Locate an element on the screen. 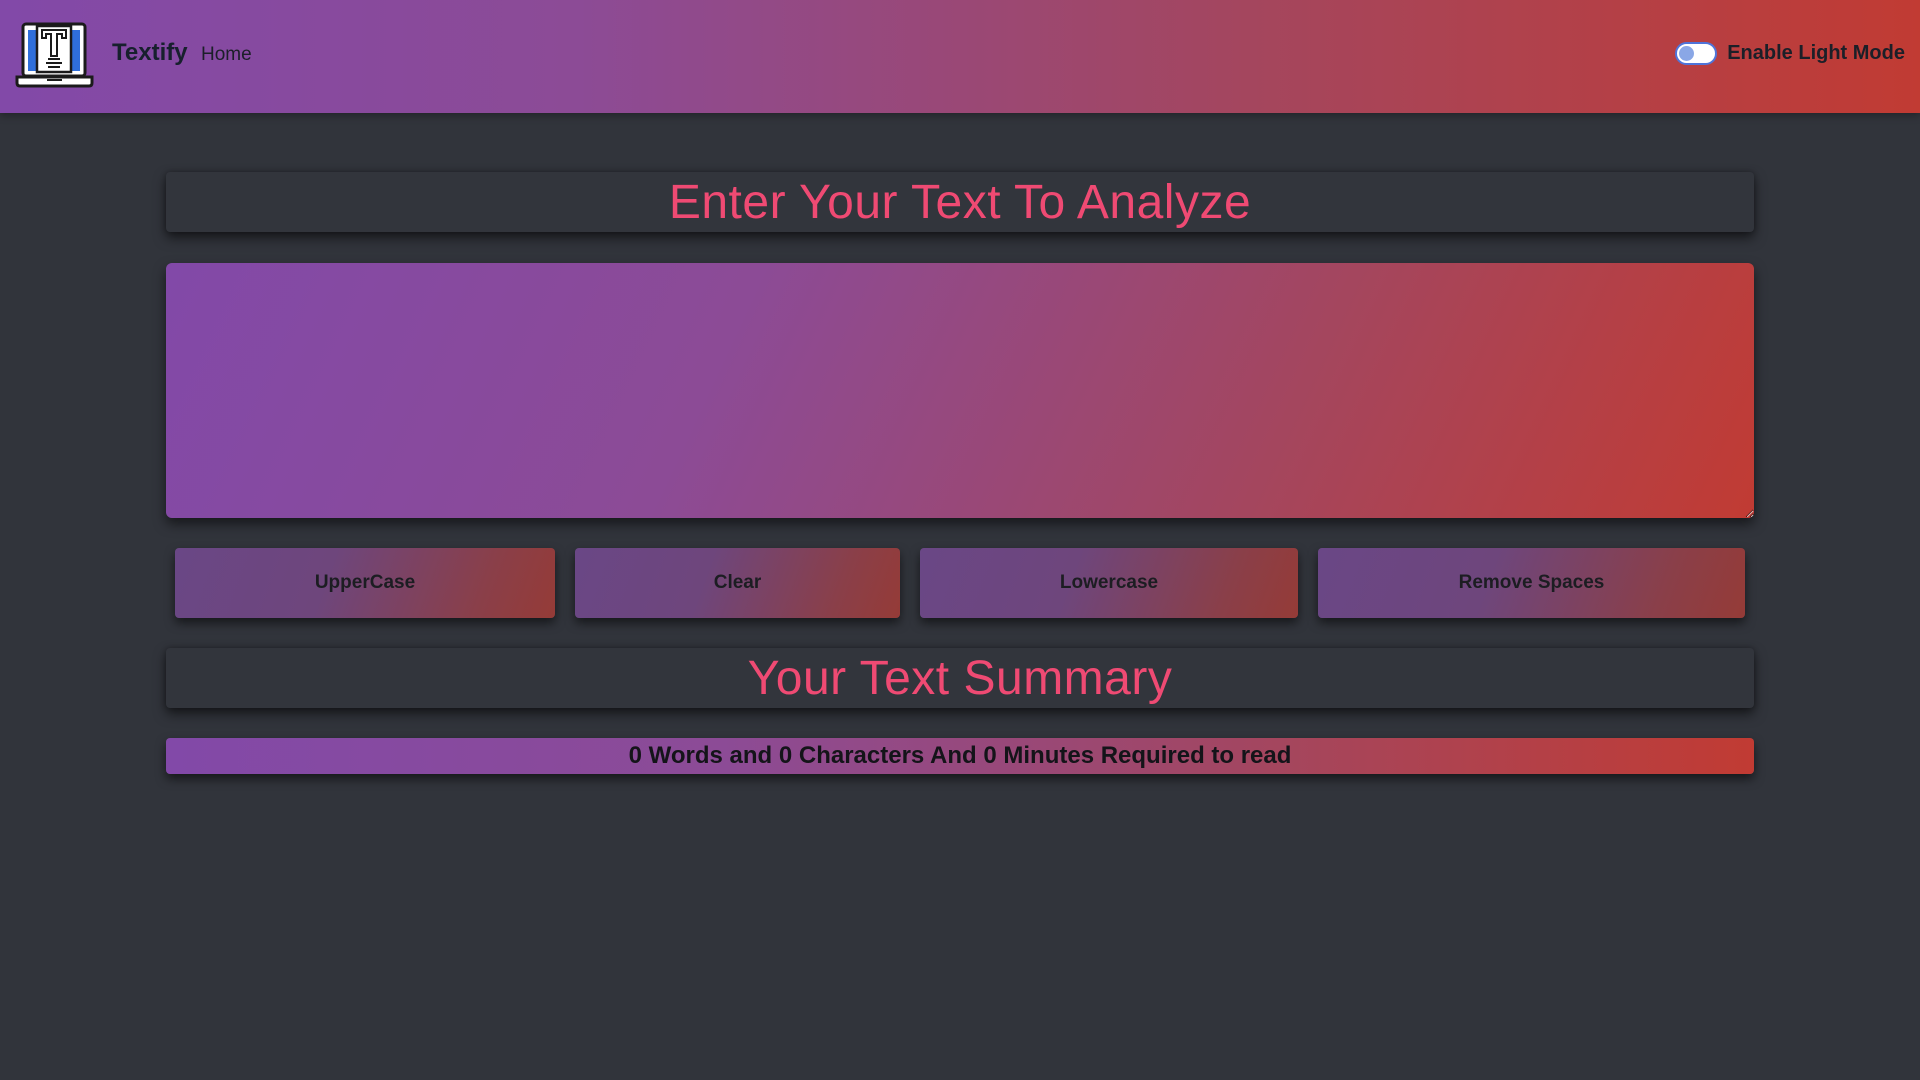 The height and width of the screenshot is (1080, 1920). summary-heading-bar: Your Text Summary is located at coordinates (960, 678).